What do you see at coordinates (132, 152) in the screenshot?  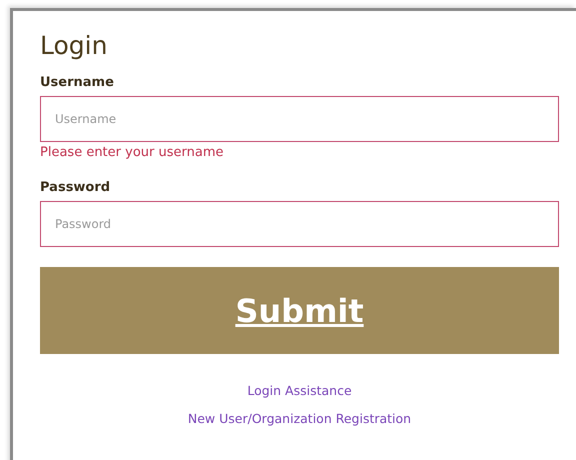 I see `error-message: Please enter your username` at bounding box center [132, 152].